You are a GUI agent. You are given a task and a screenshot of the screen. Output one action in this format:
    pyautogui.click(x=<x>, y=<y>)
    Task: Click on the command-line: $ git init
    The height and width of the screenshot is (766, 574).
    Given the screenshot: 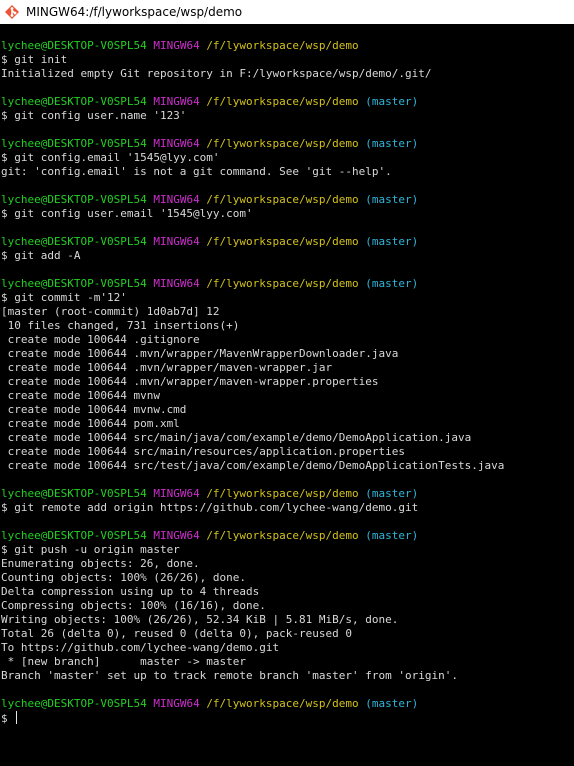 What is the action you would take?
    pyautogui.click(x=34, y=59)
    